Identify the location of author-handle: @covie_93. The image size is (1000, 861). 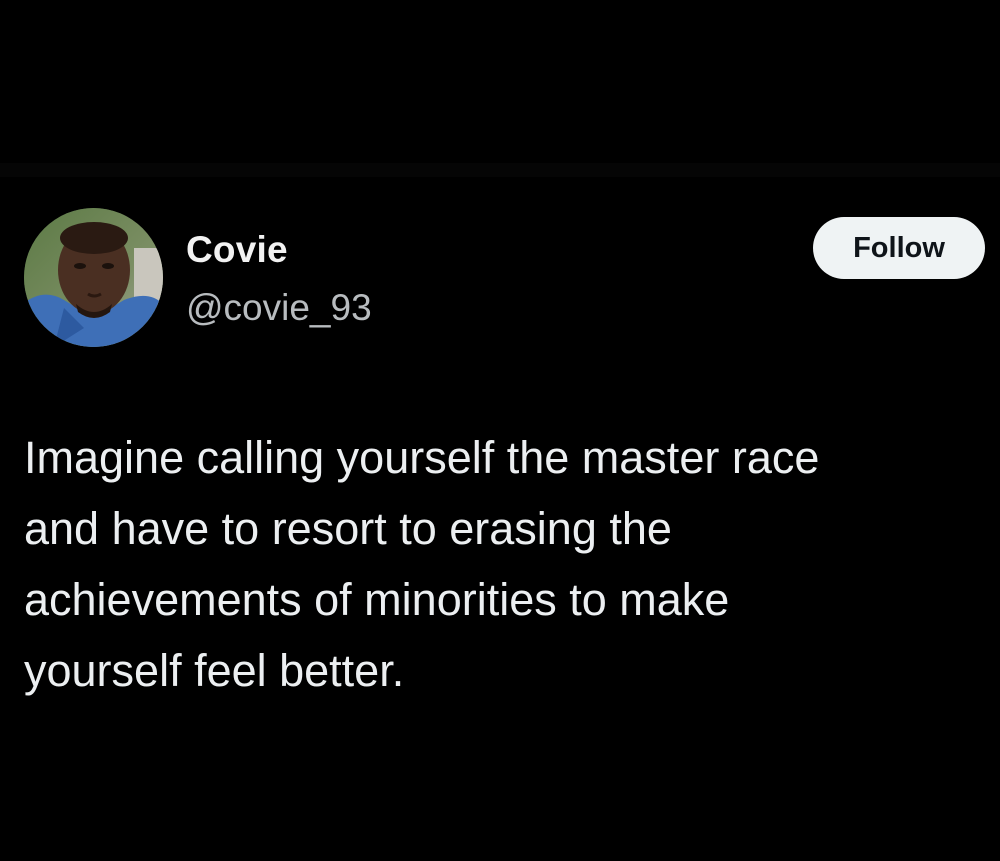
(279, 308).